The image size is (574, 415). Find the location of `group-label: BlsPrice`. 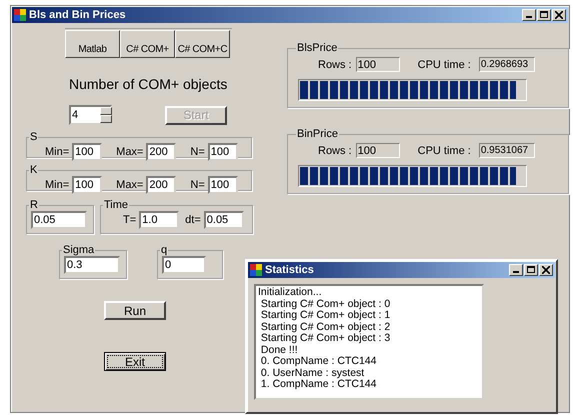

group-label: BlsPrice is located at coordinates (317, 48).